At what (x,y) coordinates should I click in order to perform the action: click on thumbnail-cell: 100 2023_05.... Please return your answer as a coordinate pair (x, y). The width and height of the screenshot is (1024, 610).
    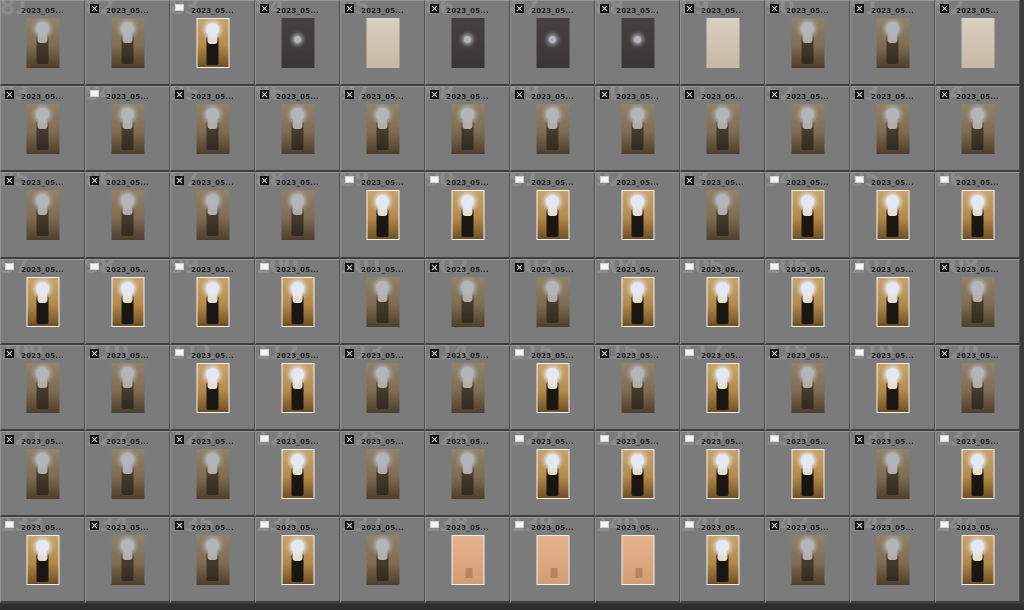
    Looking at the image, I should click on (297, 301).